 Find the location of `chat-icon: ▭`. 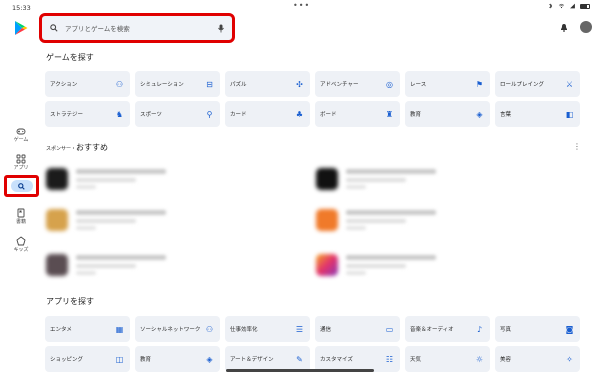

chat-icon: ▭ is located at coordinates (389, 329).